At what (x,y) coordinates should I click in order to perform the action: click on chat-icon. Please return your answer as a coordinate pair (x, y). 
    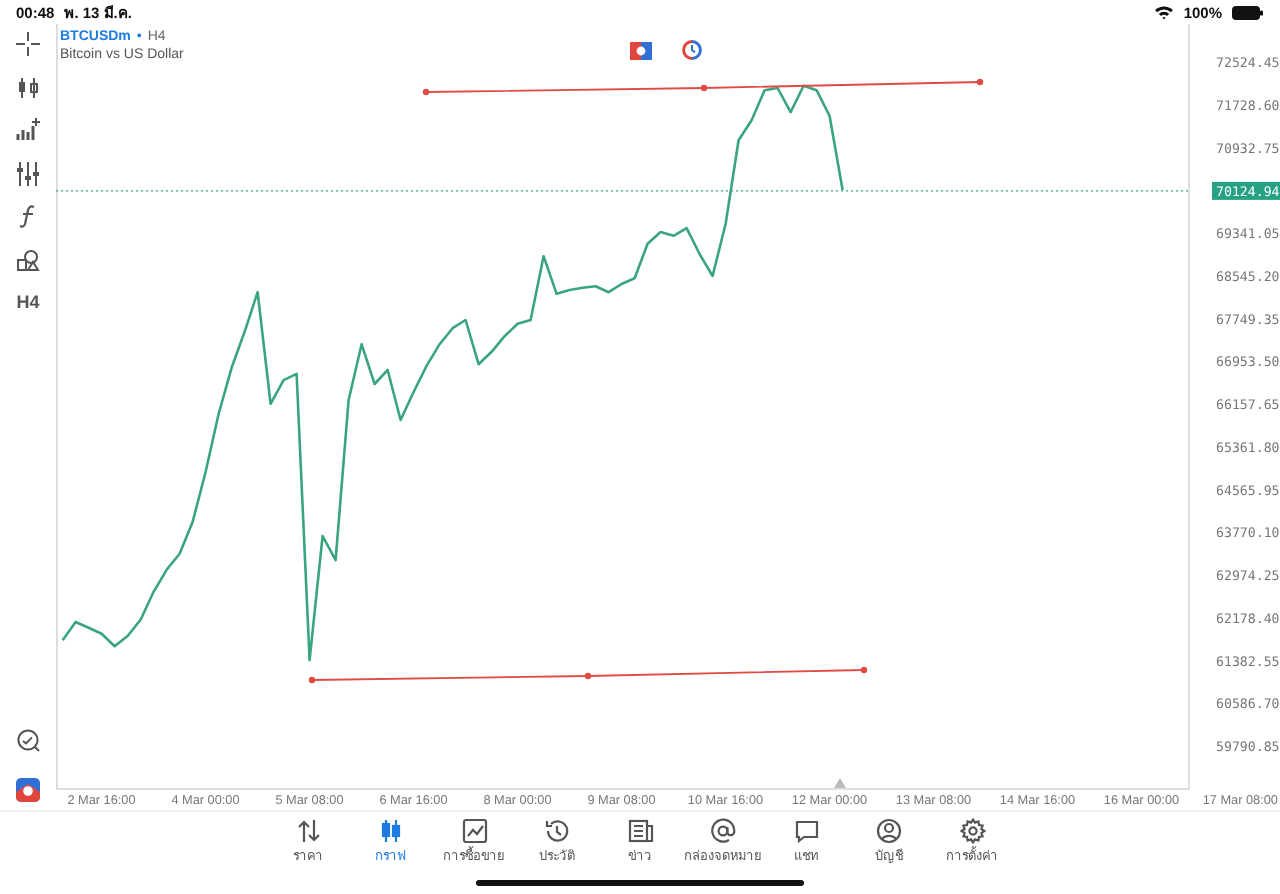
    Looking at the image, I should click on (806, 831).